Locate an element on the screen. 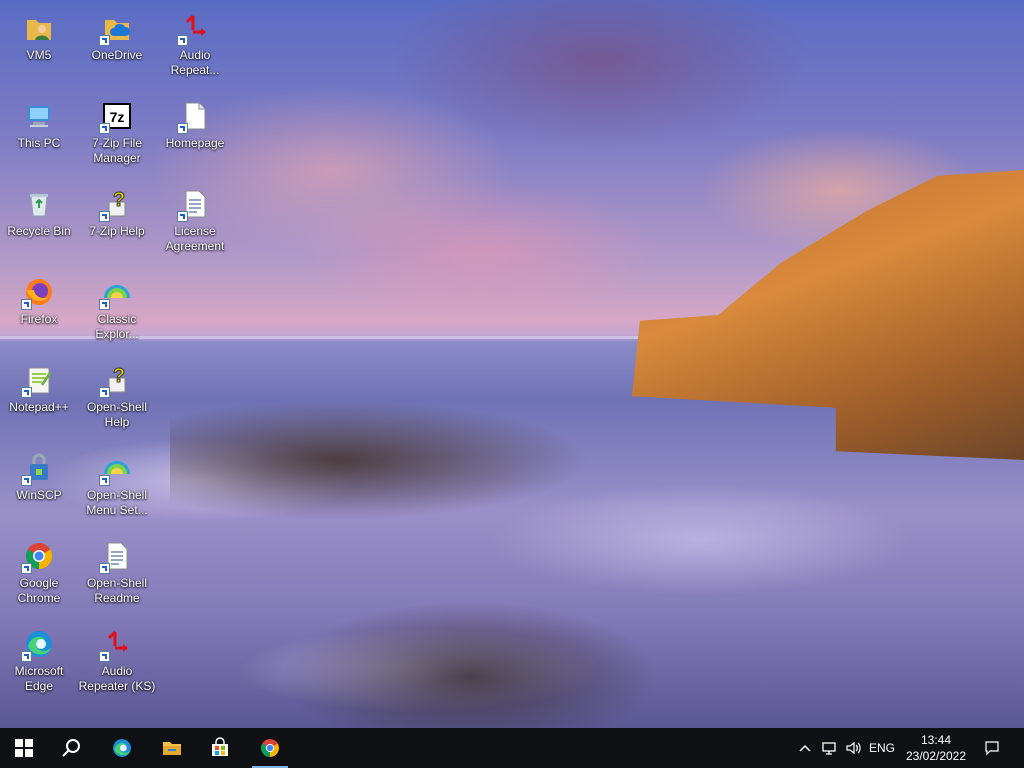 The image size is (1024, 768). desktop-icon-label: OneDrive is located at coordinates (117, 55).